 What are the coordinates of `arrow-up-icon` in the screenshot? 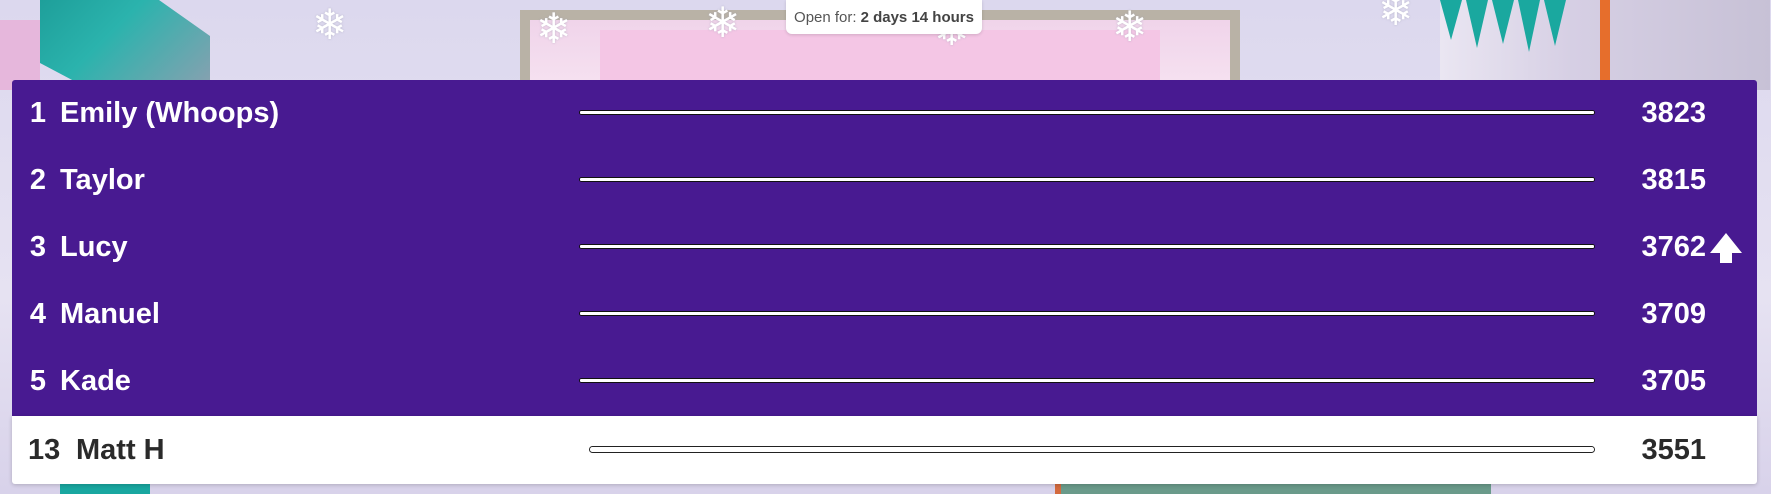 It's located at (1726, 248).